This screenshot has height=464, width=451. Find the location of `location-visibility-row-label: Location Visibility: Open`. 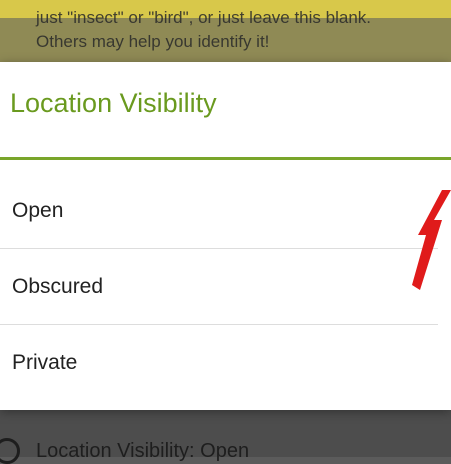

location-visibility-row-label: Location Visibility: Open is located at coordinates (143, 451).